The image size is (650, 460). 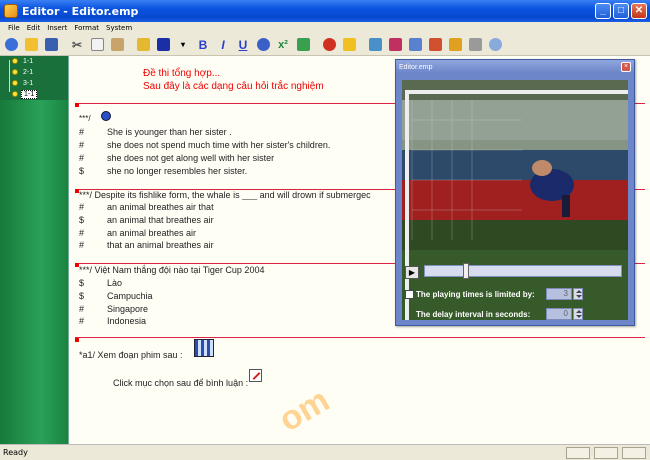 What do you see at coordinates (183, 45) in the screenshot?
I see `dropdown-icon: ▾` at bounding box center [183, 45].